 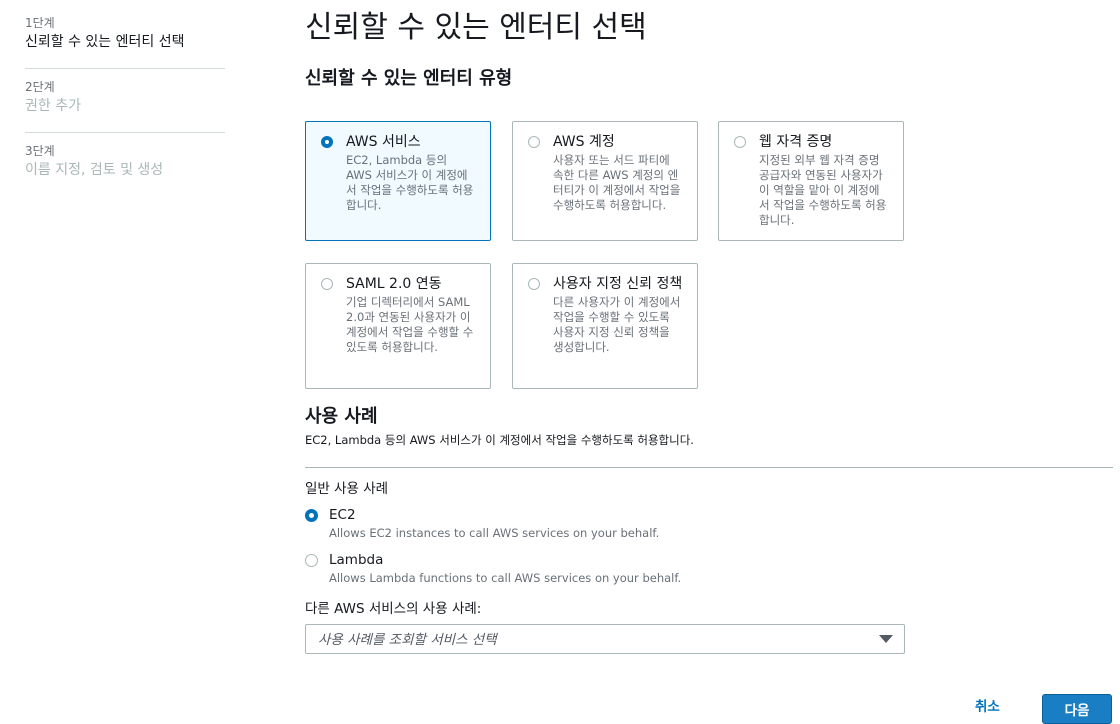 I want to click on cancel-button: 취소, so click(x=987, y=707).